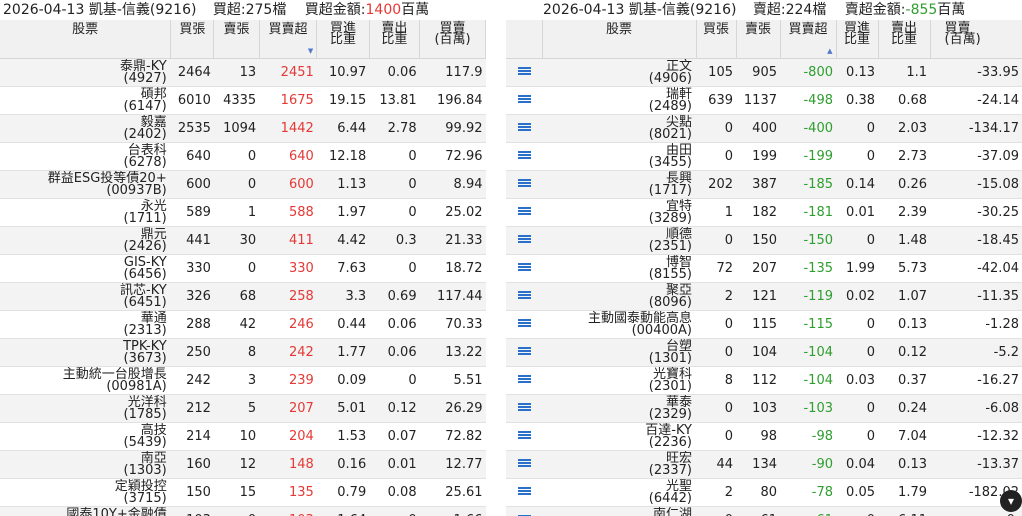 This screenshot has height=516, width=1022. Describe the element at coordinates (85, 240) in the screenshot. I see `stock-cell: 鼎元 (2426)` at that location.